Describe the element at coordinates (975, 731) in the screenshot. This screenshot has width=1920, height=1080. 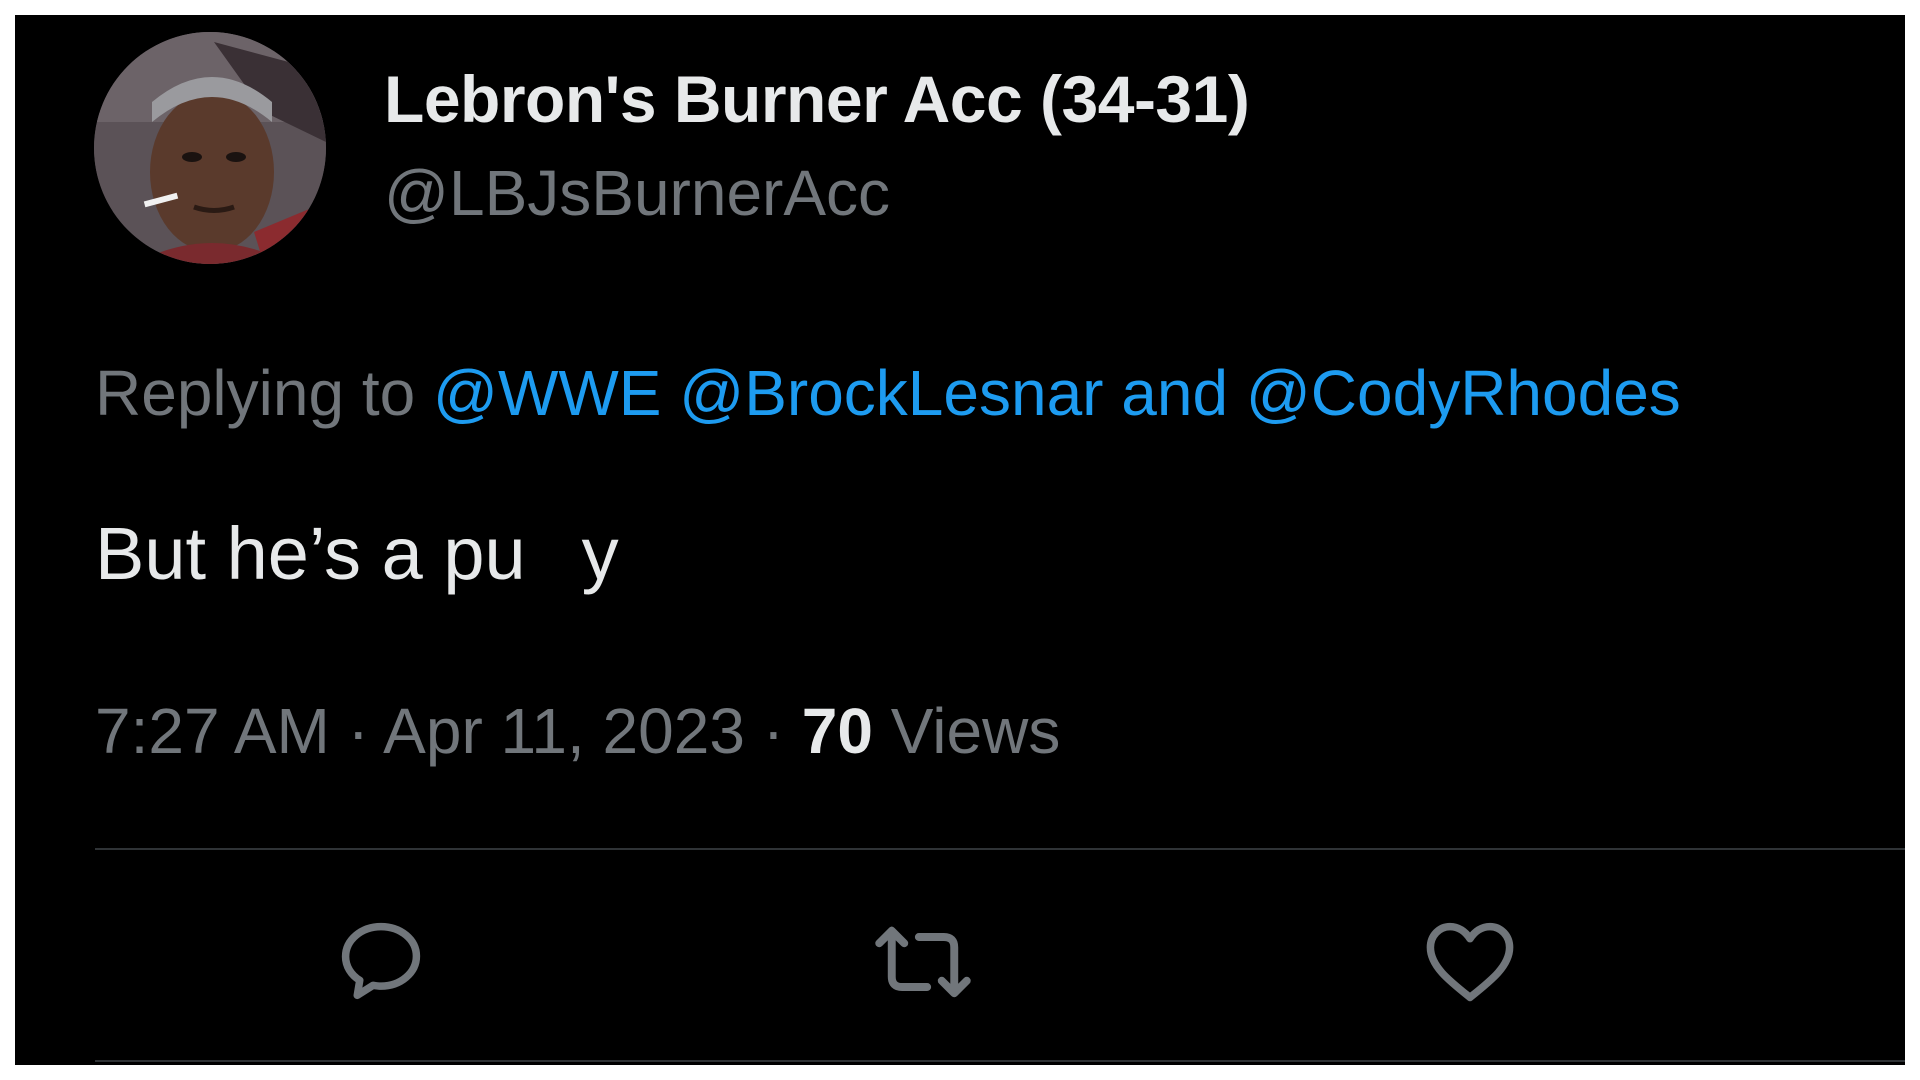
I see `views-label: Views` at that location.